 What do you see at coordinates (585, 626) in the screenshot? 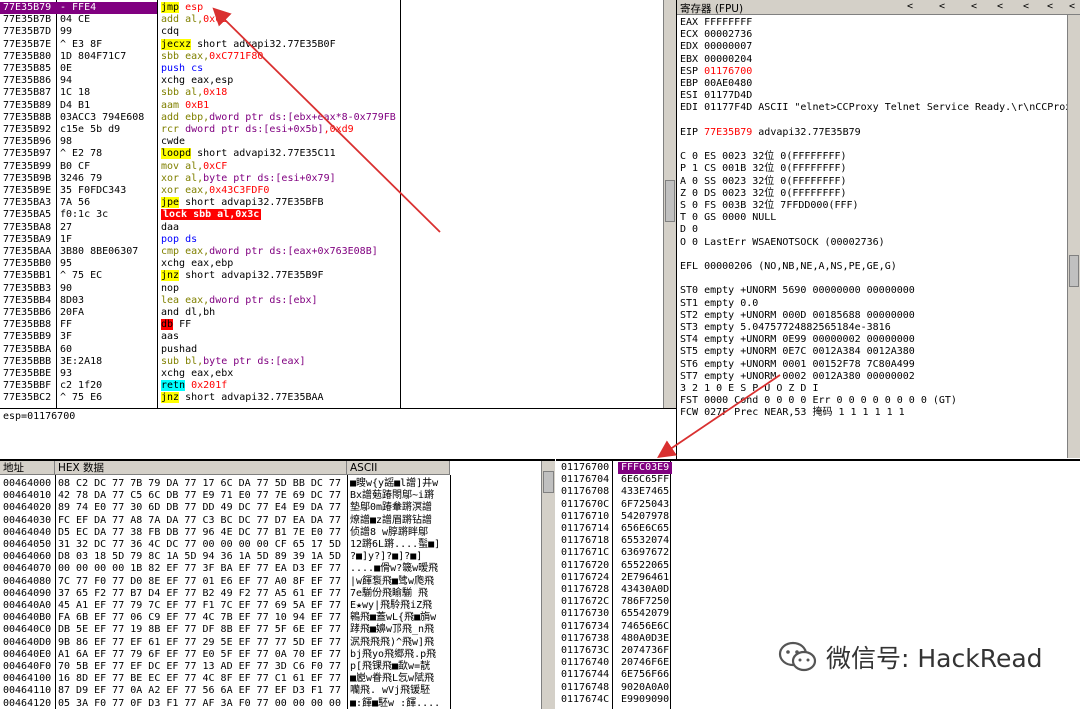
I see `stack-address: 01176734` at bounding box center [585, 626].